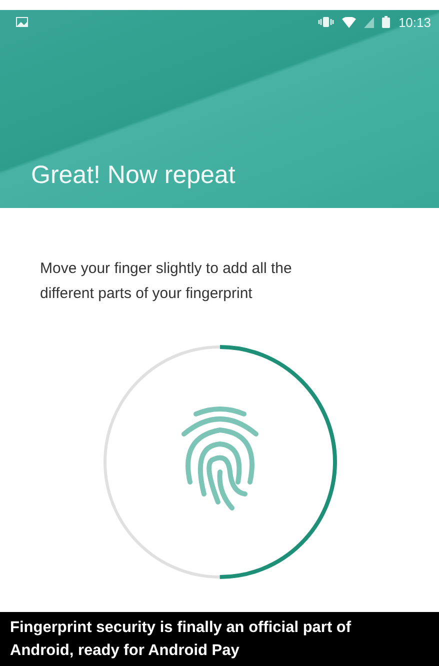 Image resolution: width=439 pixels, height=666 pixels. I want to click on vibrate-icon, so click(326, 22).